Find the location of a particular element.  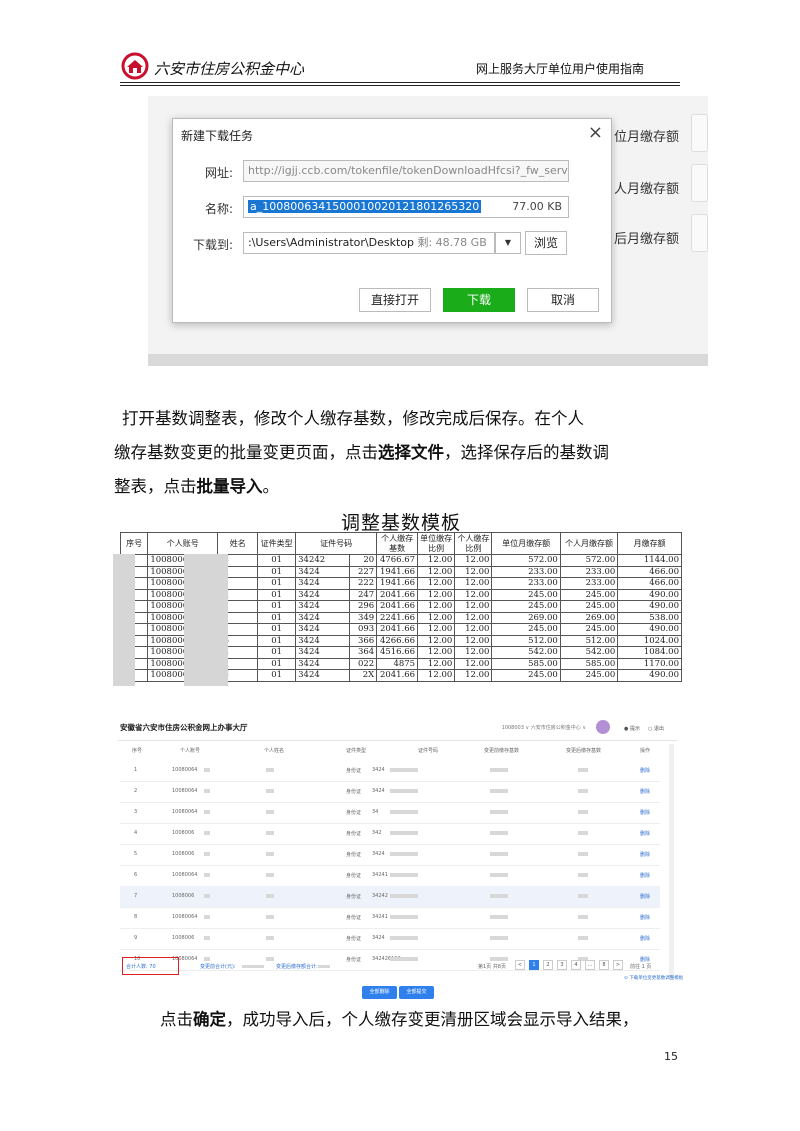

row-number: 4 is located at coordinates (136, 833).